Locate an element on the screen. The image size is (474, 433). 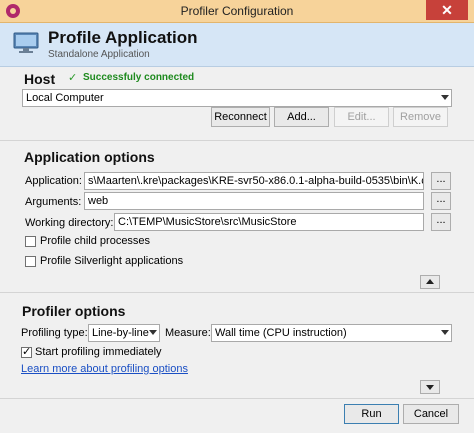
profile-silverlight-checkbox is located at coordinates (30, 261).